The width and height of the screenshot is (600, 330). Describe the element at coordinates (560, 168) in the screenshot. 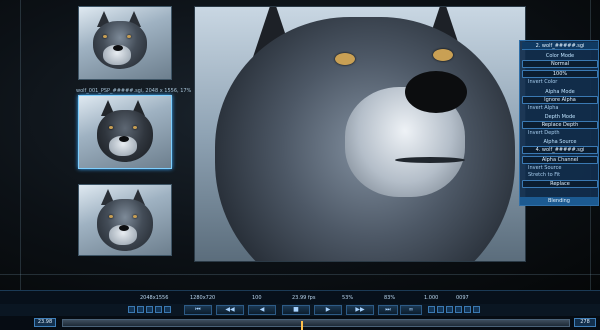

I see `invert-source-toggle: Invert Source` at that location.